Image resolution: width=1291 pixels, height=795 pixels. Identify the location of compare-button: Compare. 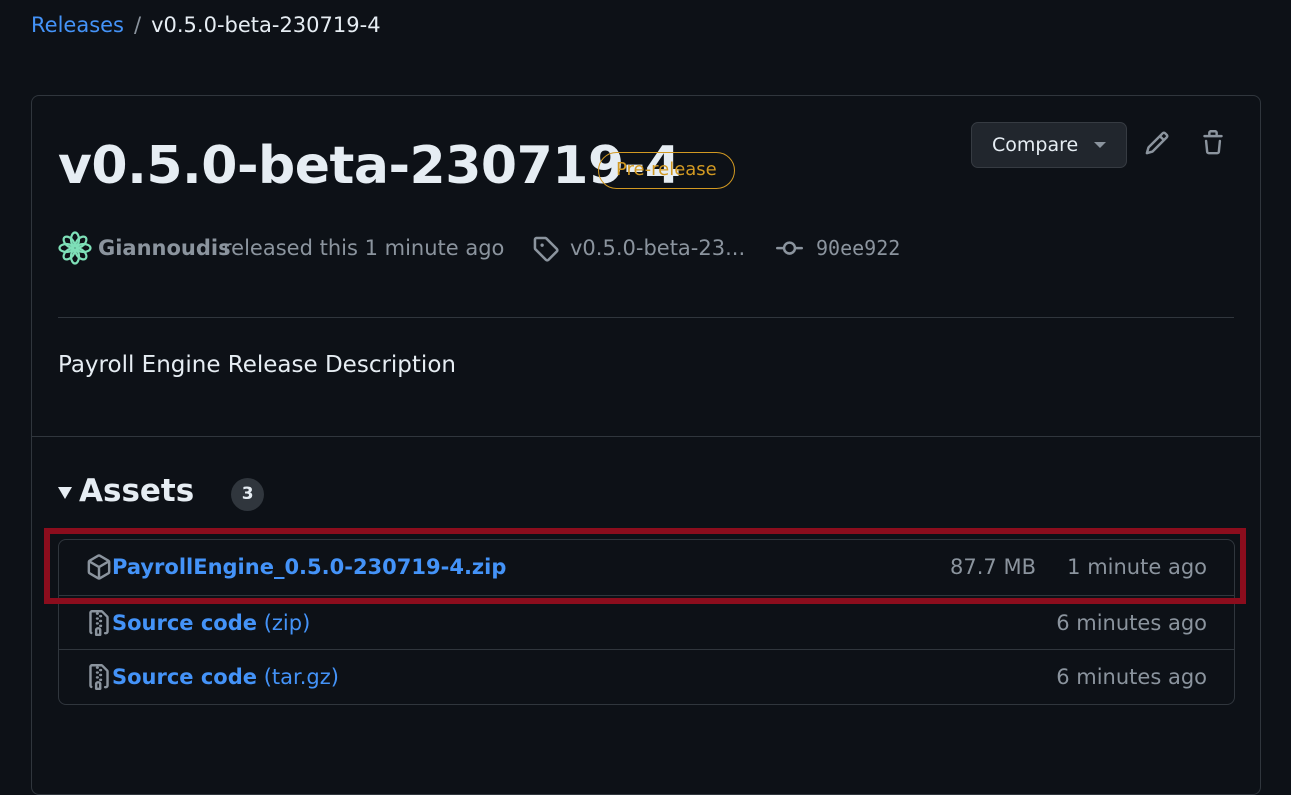
(1049, 145).